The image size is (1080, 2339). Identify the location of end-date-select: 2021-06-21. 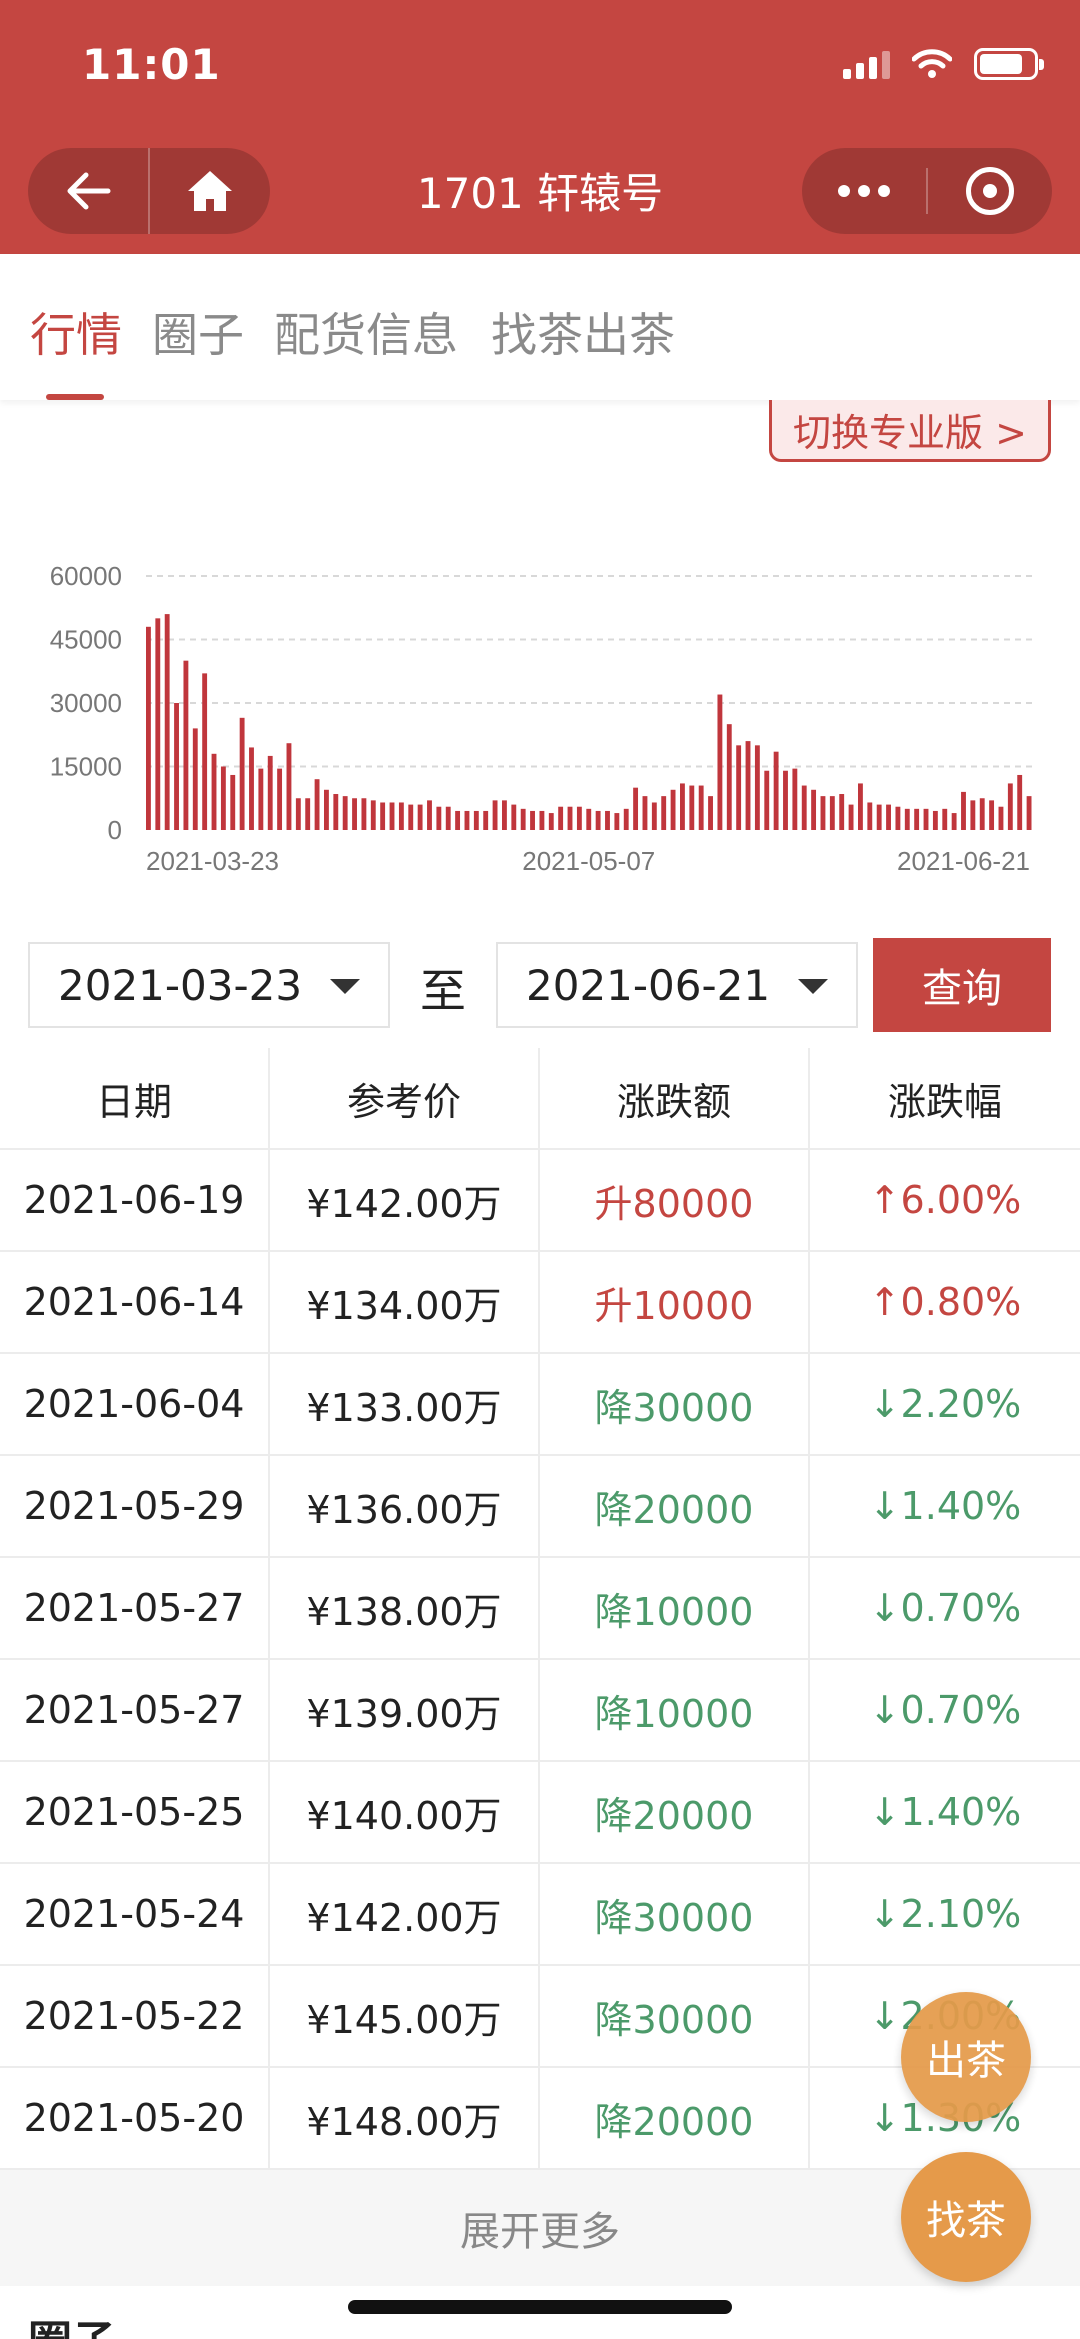
(677, 985).